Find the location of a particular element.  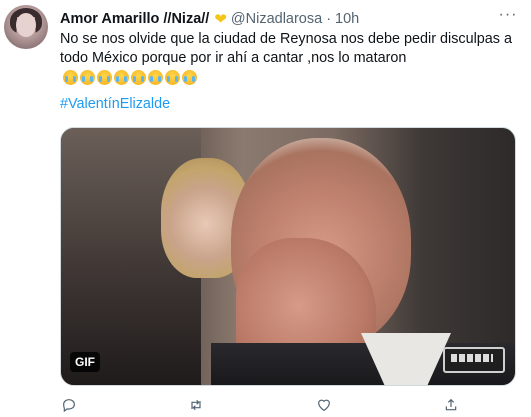

avatar-face is located at coordinates (26, 25).